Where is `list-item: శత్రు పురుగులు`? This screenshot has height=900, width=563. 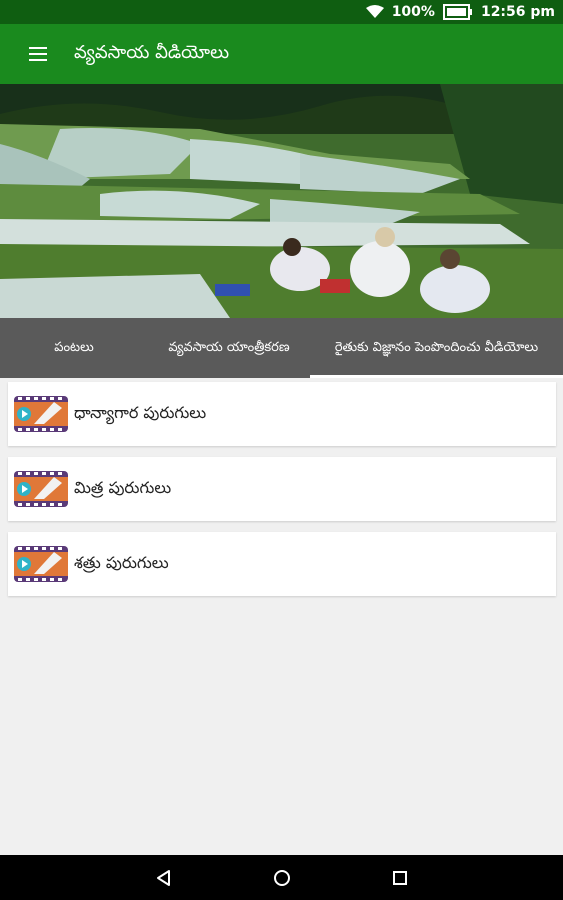 list-item: శత్రు పురుగులు is located at coordinates (282, 564).